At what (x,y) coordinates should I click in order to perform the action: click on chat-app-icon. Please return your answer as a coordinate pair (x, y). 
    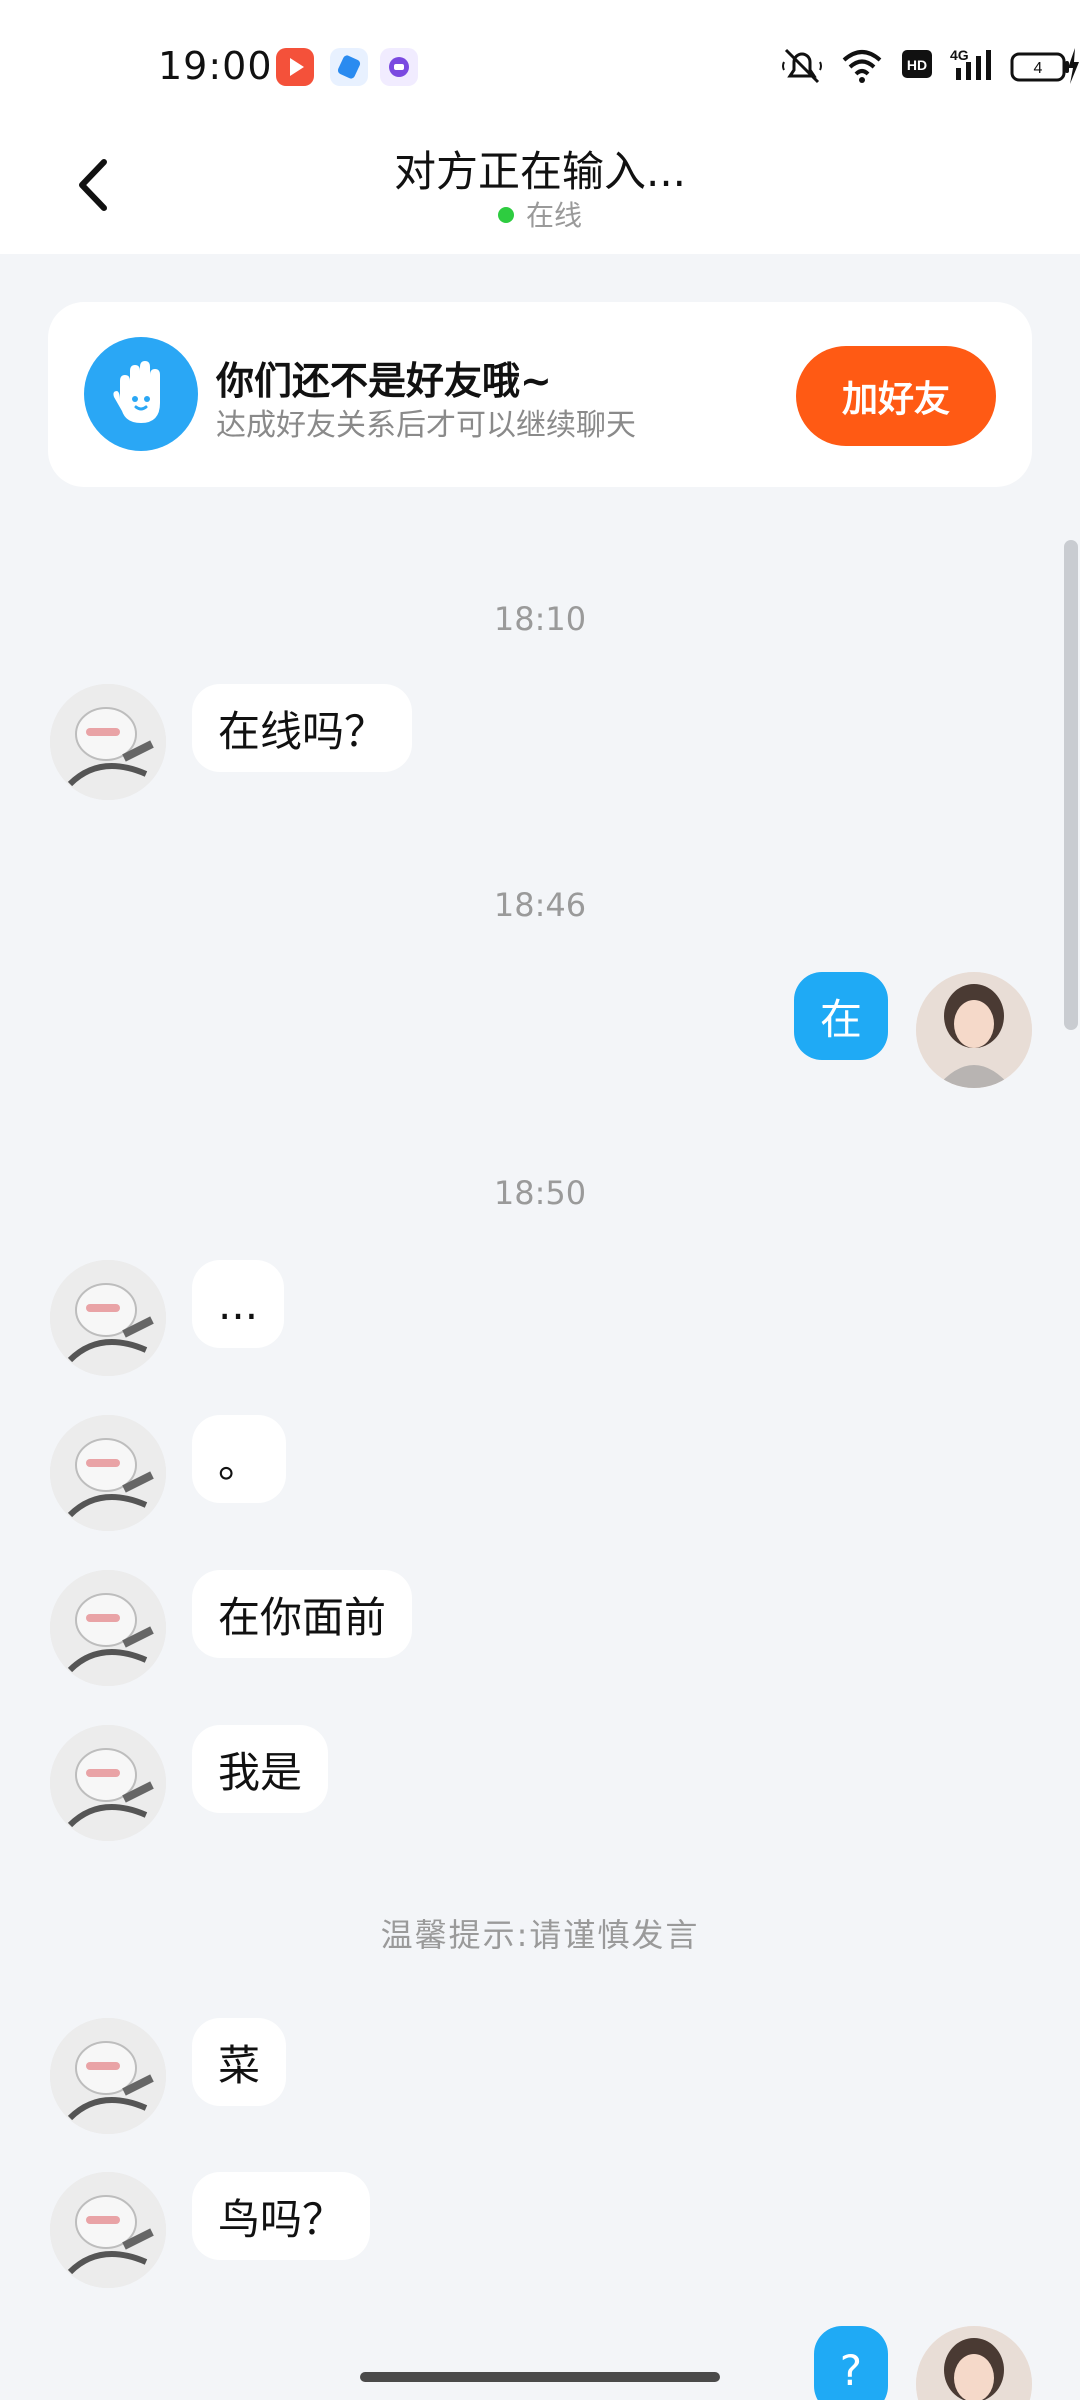
    Looking at the image, I should click on (399, 67).